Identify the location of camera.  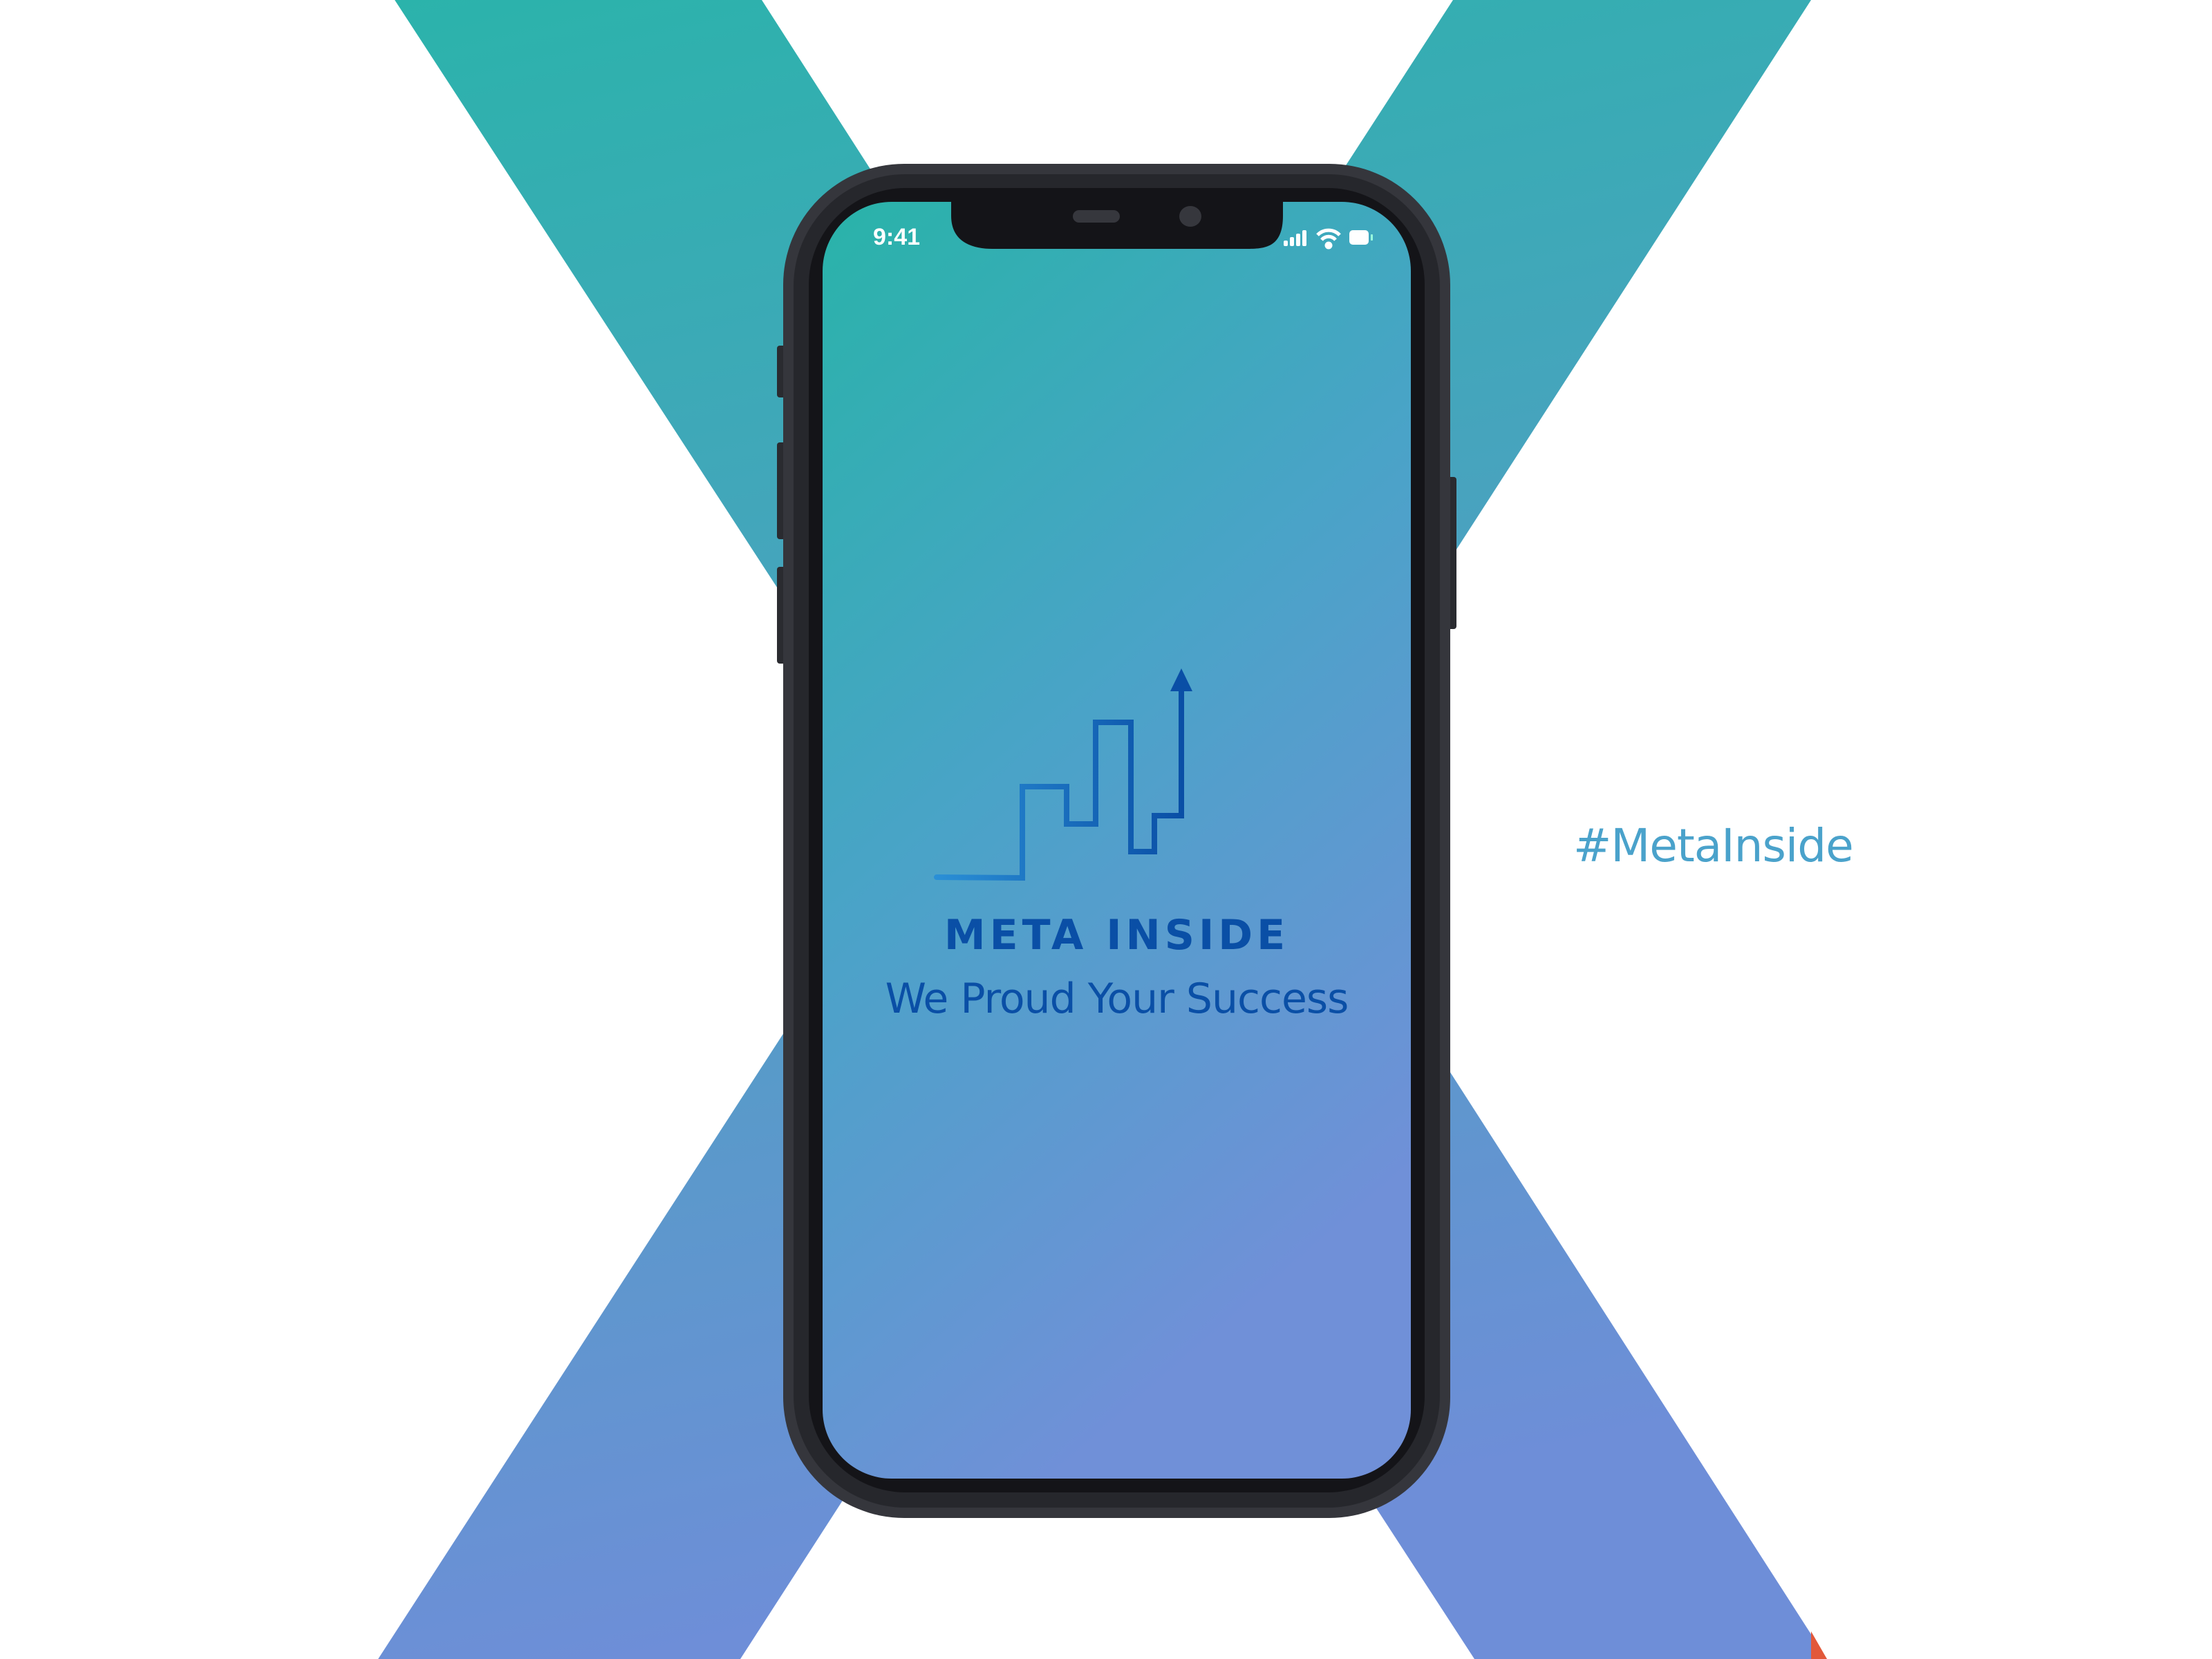
(1190, 216).